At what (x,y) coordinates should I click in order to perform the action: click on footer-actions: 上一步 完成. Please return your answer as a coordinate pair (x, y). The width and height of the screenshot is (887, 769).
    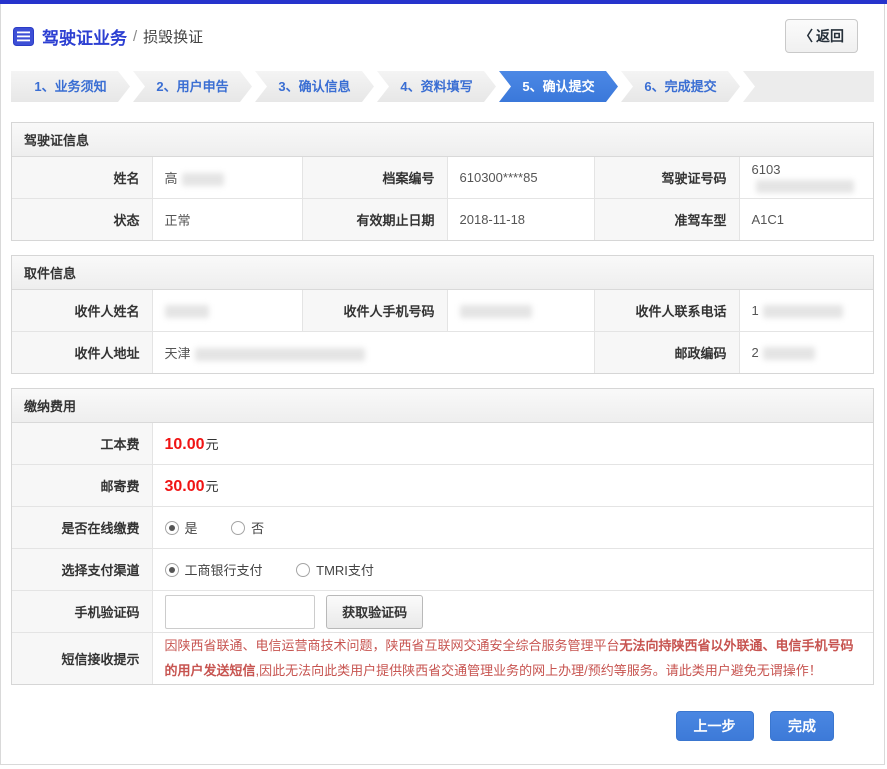
    Looking at the image, I should click on (442, 727).